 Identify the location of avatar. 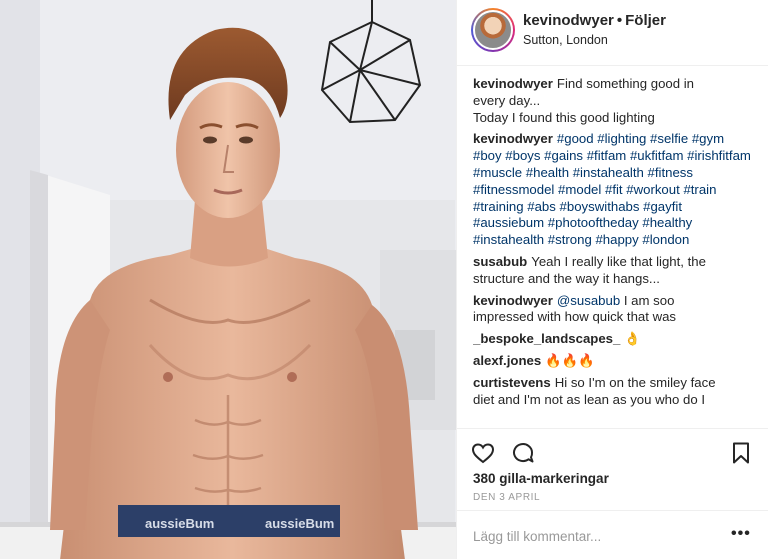
(493, 30).